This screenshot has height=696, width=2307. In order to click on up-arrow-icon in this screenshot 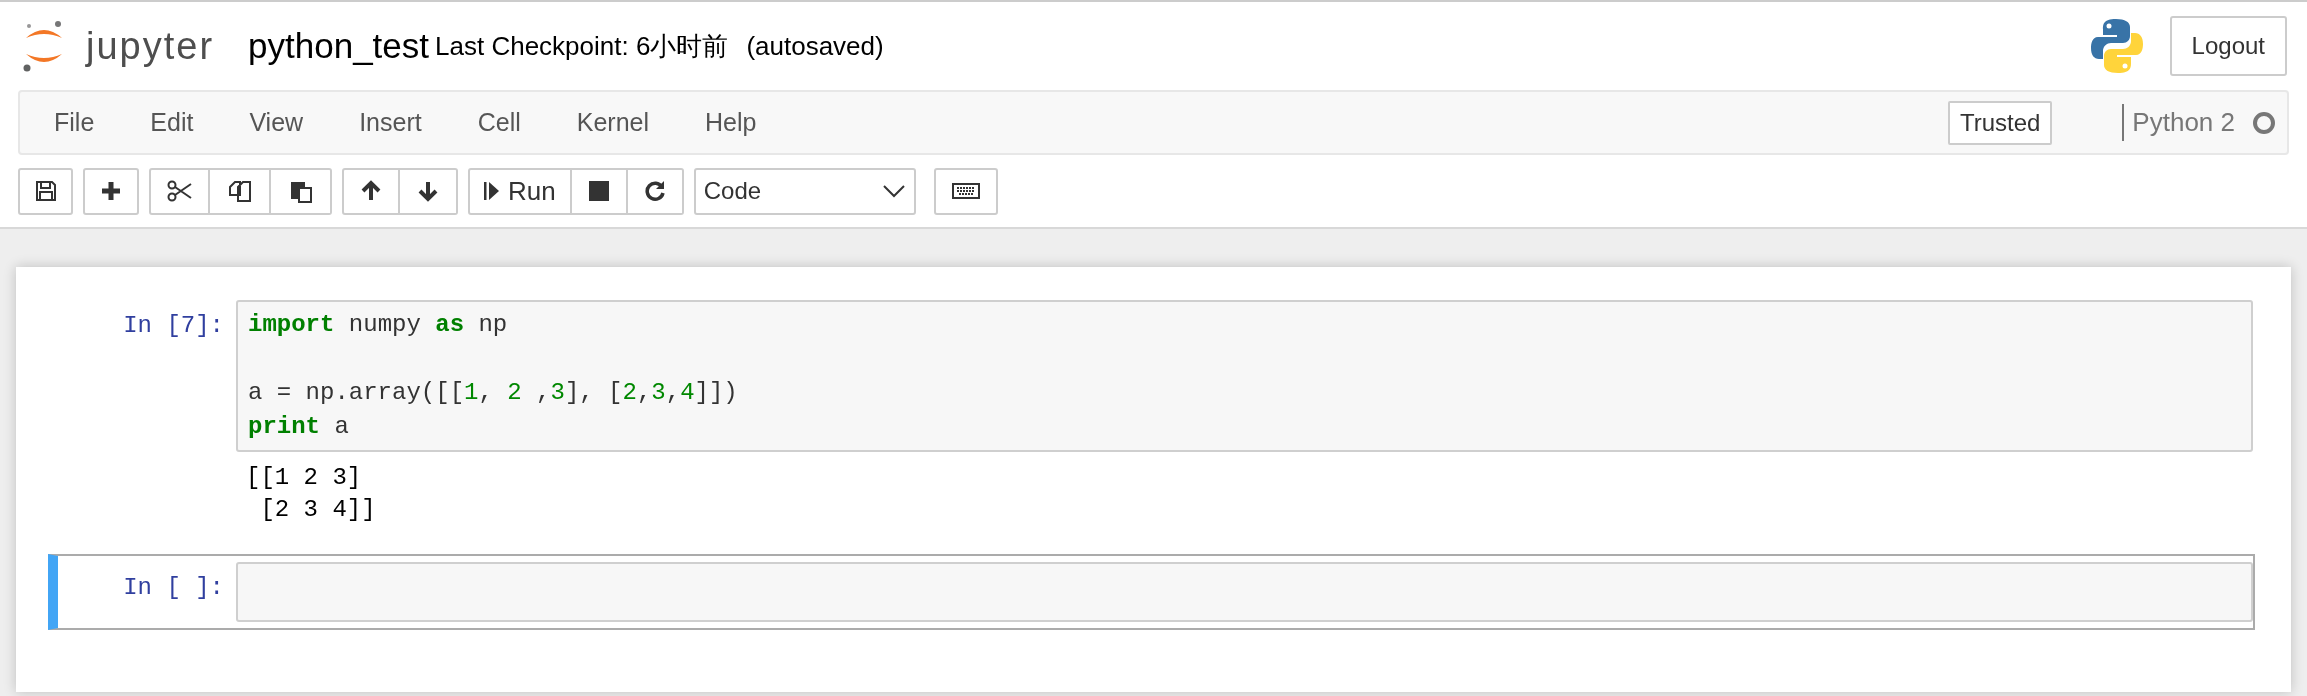, I will do `click(371, 191)`.